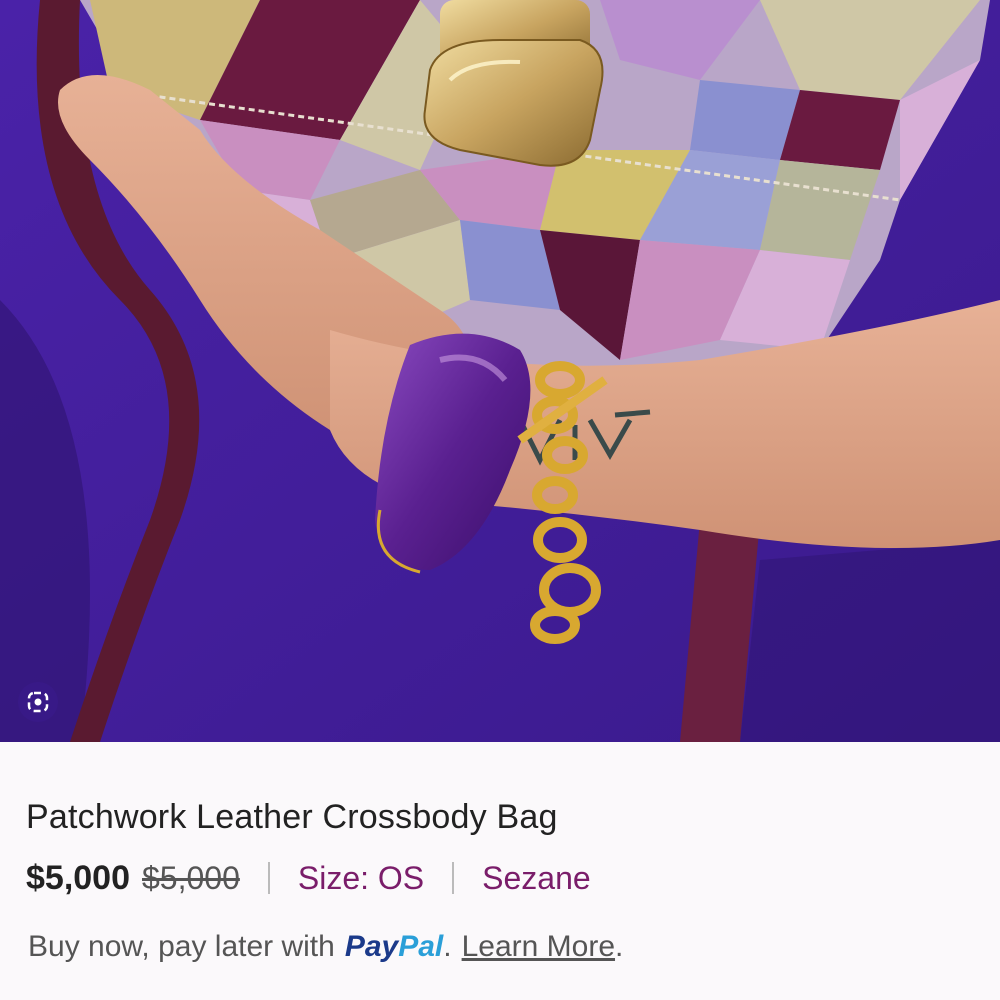 This screenshot has height=1000, width=1000. What do you see at coordinates (394, 946) in the screenshot?
I see `paypal-logo: PayPal` at bounding box center [394, 946].